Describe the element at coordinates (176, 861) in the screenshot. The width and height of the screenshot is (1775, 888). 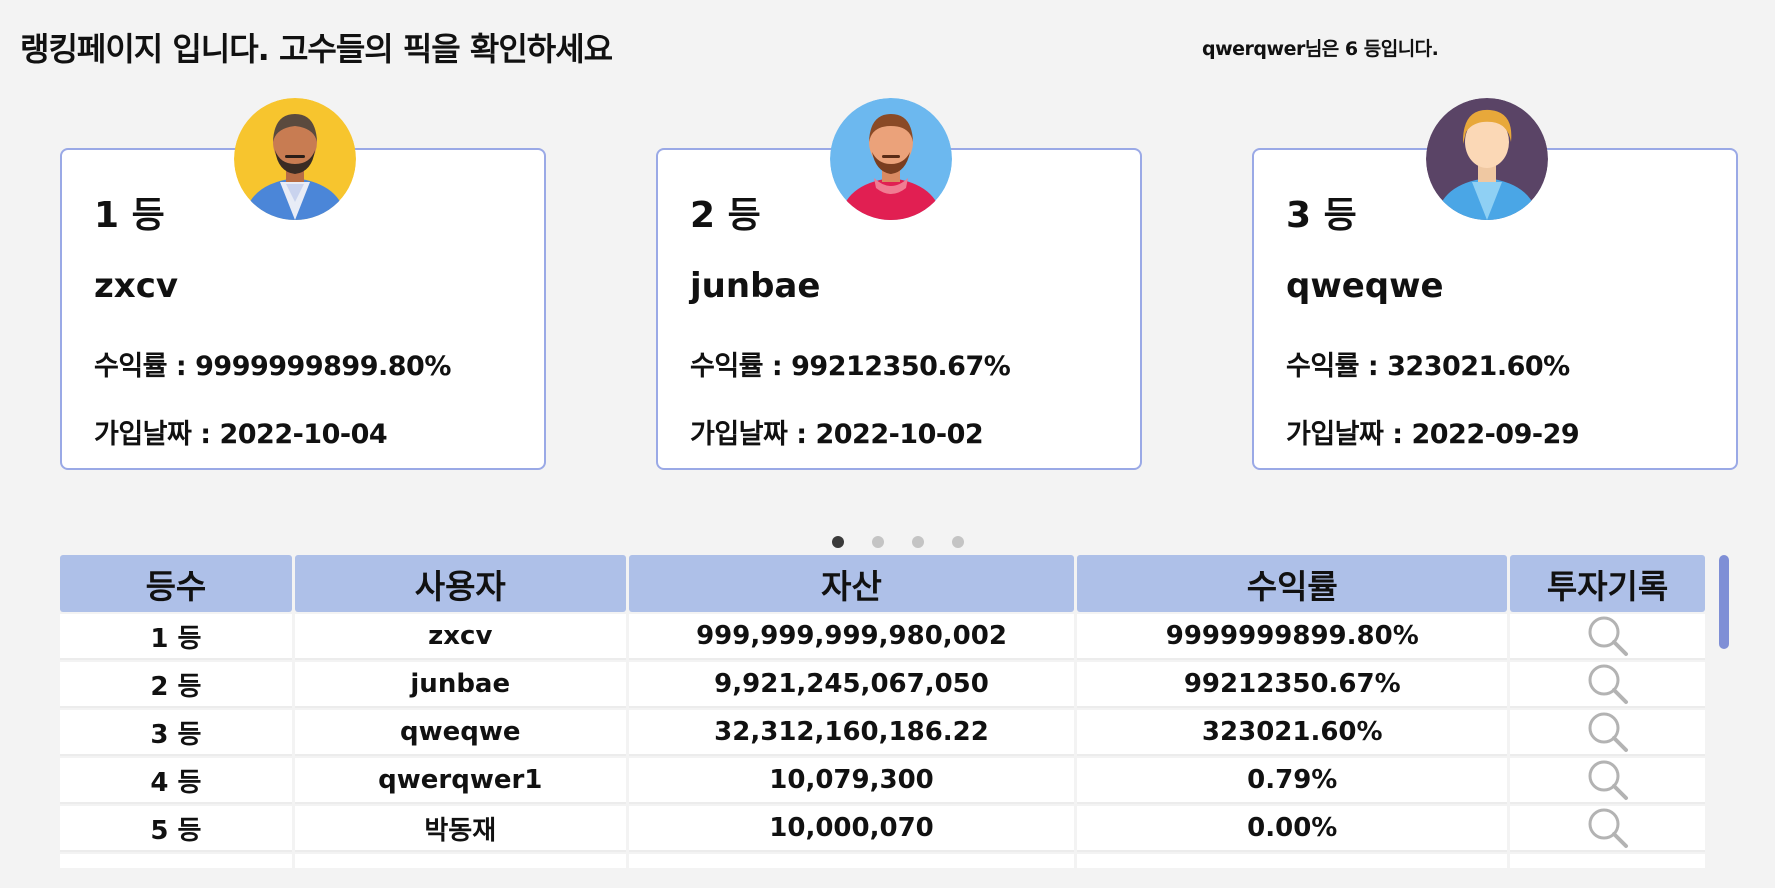
I see `row-rank-cut` at that location.